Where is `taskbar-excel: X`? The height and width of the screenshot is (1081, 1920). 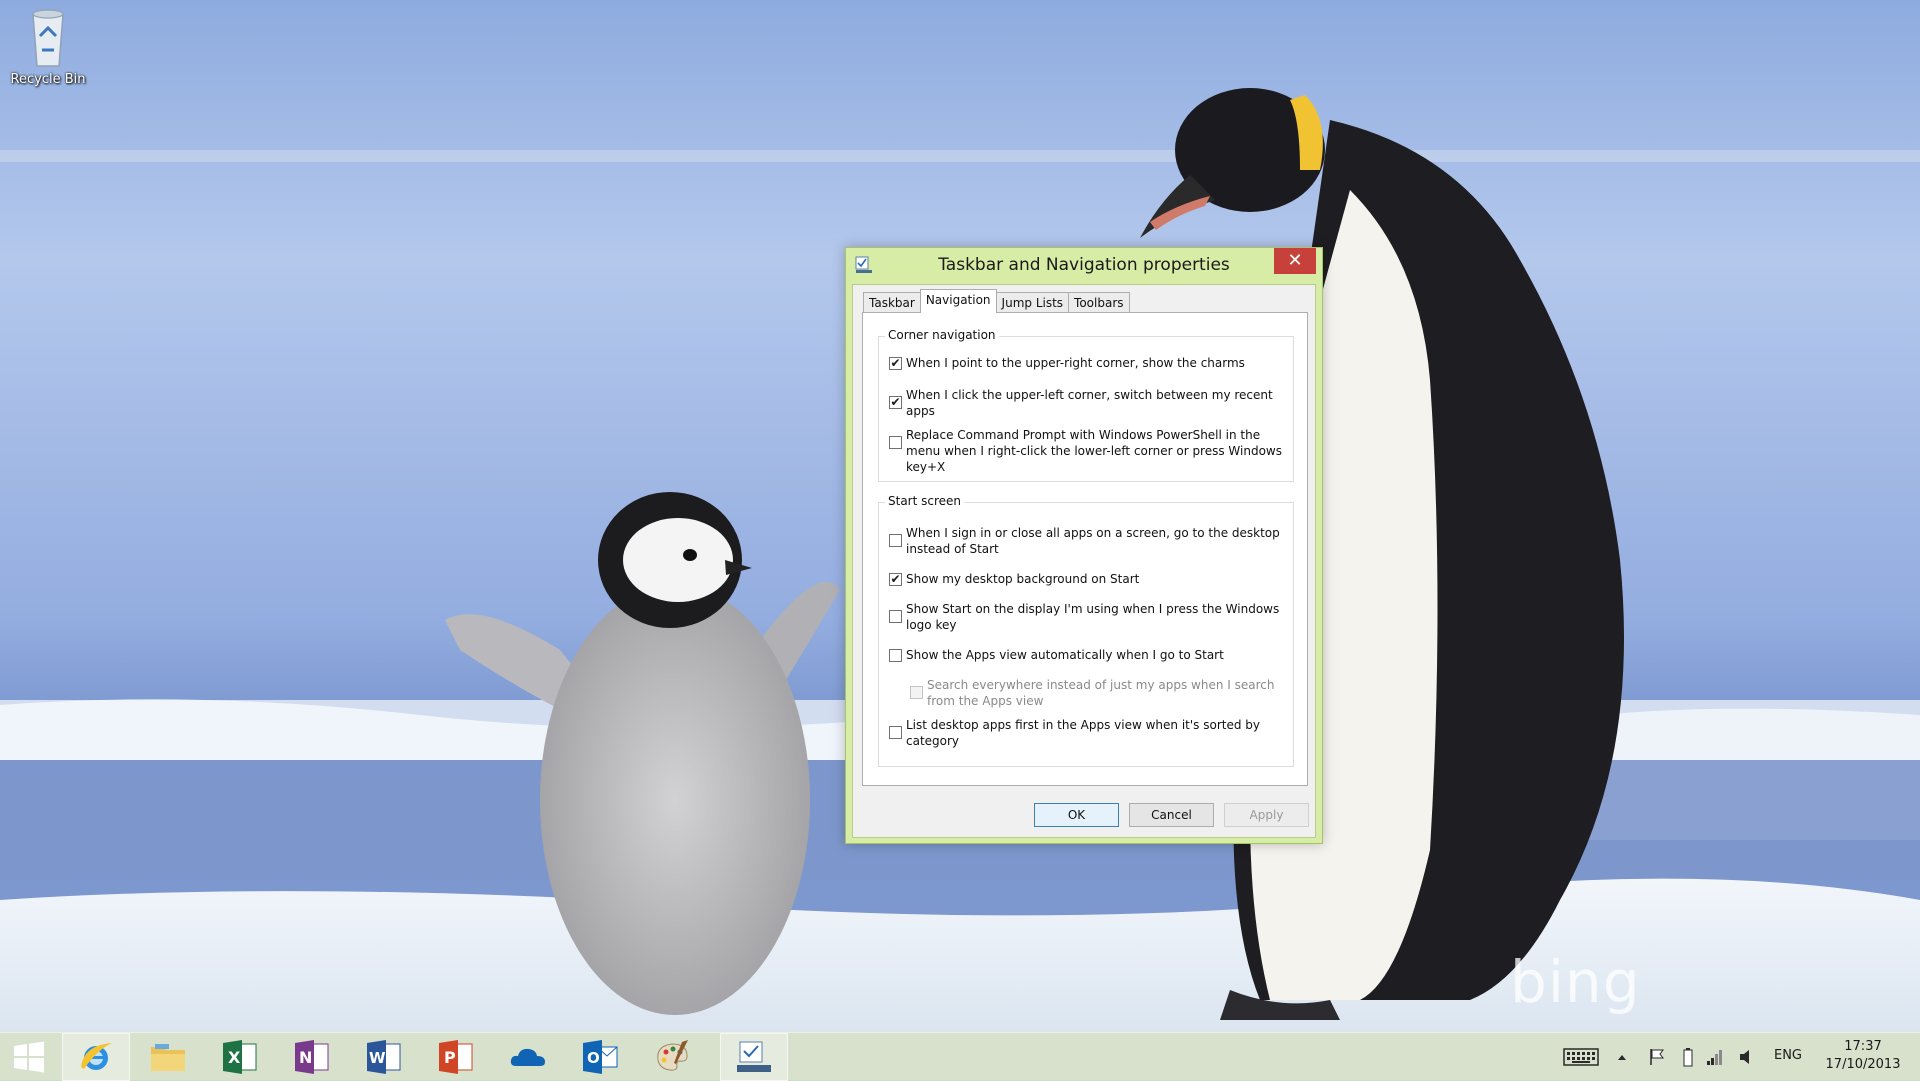
taskbar-excel: X is located at coordinates (240, 1057).